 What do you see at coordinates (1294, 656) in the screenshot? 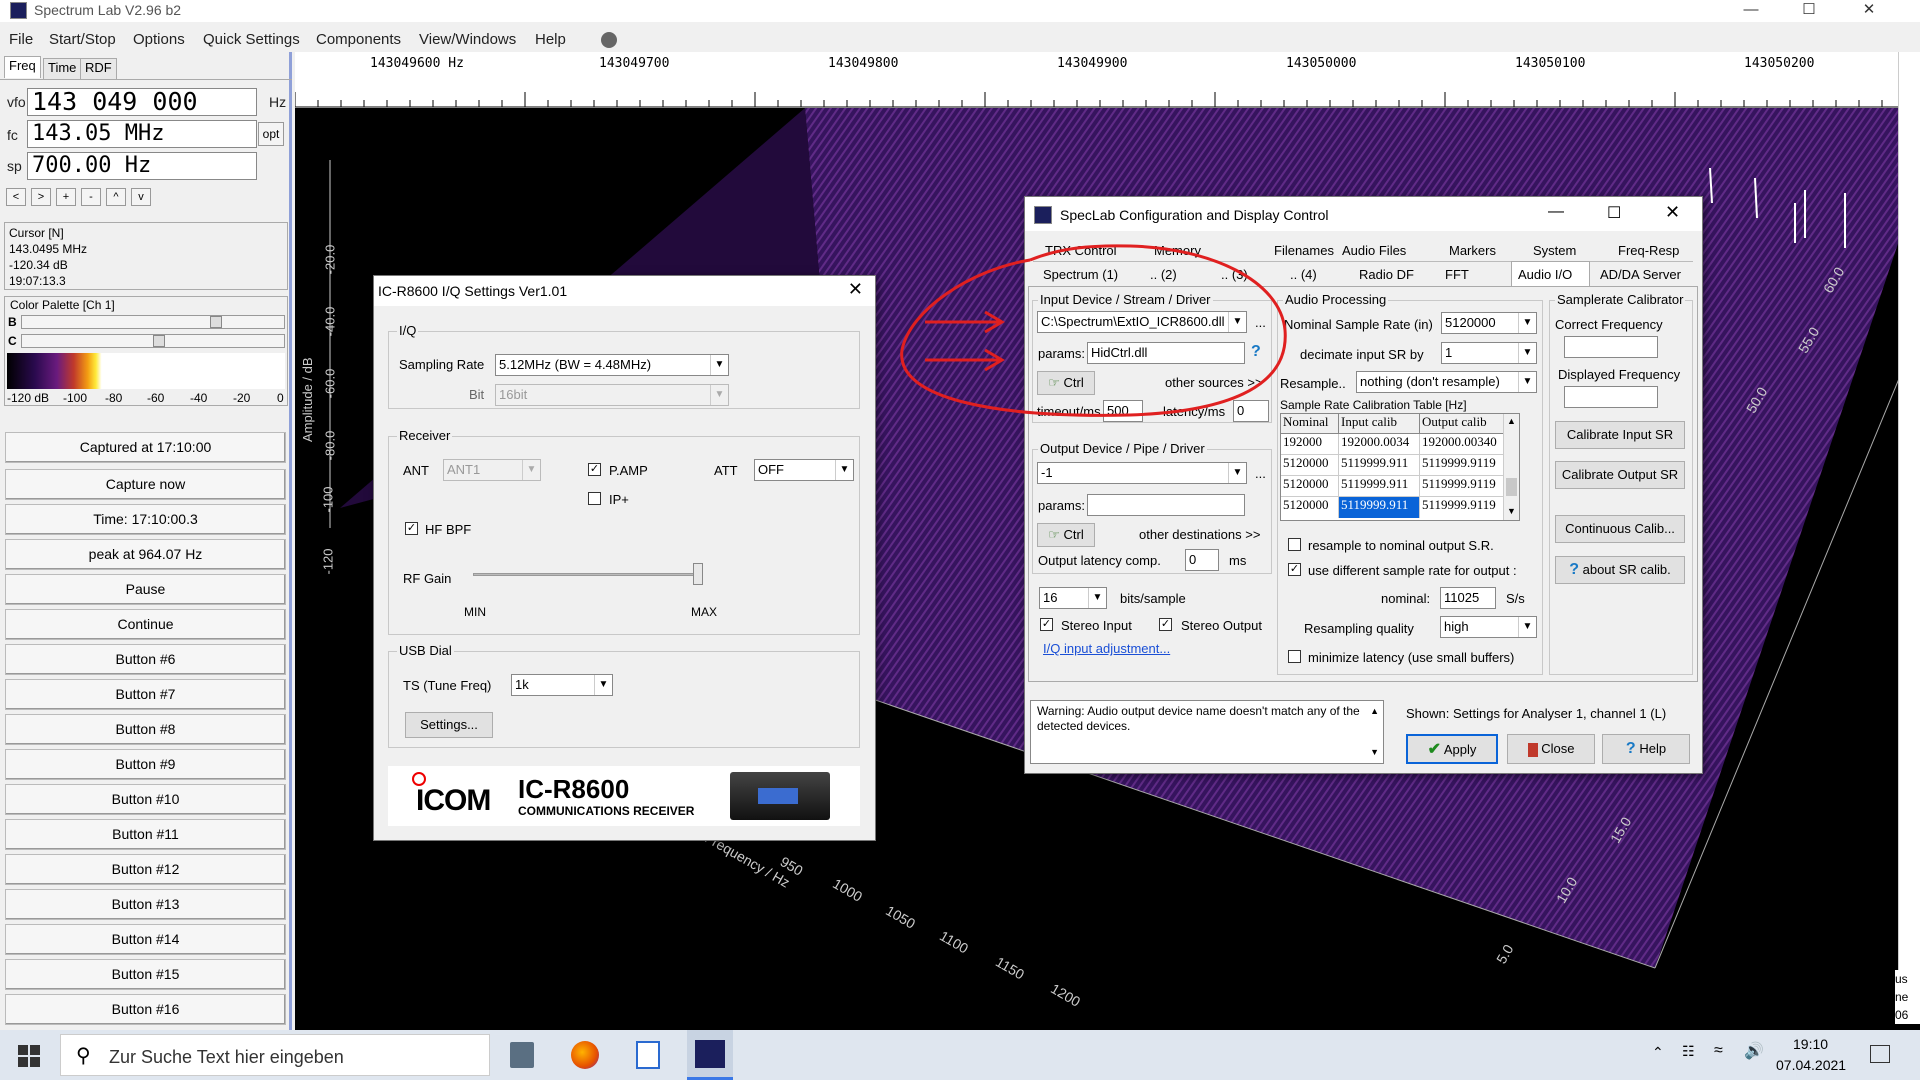
I see `minimize-latency-checkbox` at bounding box center [1294, 656].